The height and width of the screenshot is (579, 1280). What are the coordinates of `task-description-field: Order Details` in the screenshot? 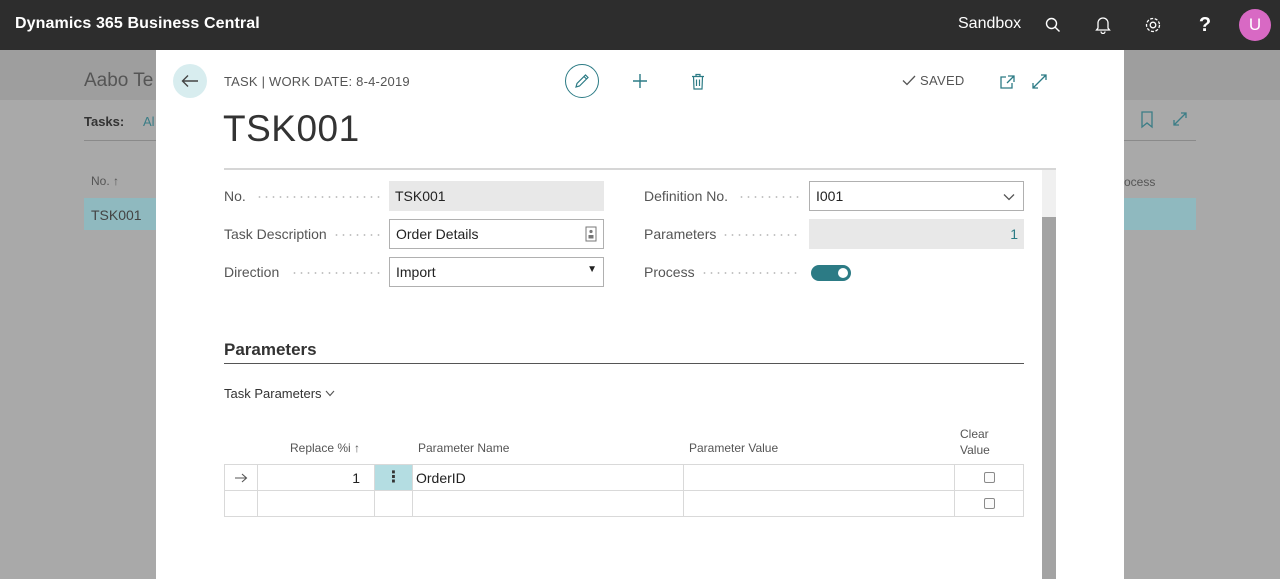 It's located at (496, 234).